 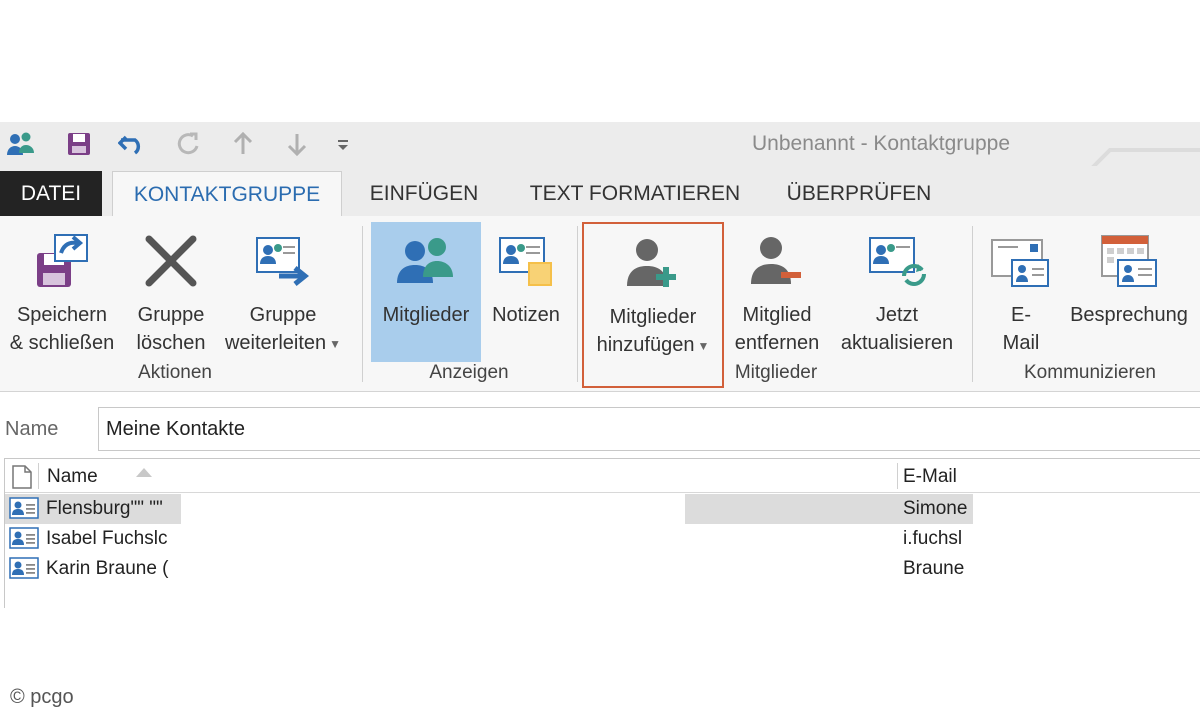 I want to click on tab-insert: EINFÜGEN, so click(x=424, y=193).